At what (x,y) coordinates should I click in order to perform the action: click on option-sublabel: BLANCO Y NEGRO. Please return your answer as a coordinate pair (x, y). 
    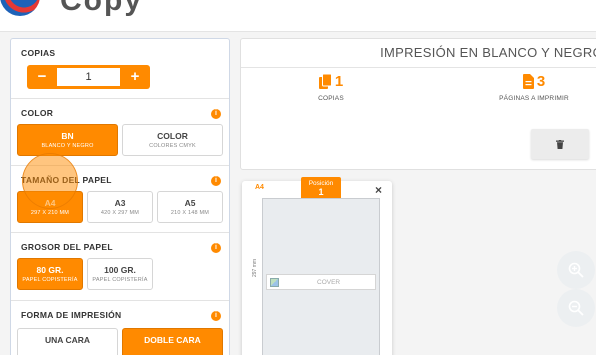
    Looking at the image, I should click on (67, 146).